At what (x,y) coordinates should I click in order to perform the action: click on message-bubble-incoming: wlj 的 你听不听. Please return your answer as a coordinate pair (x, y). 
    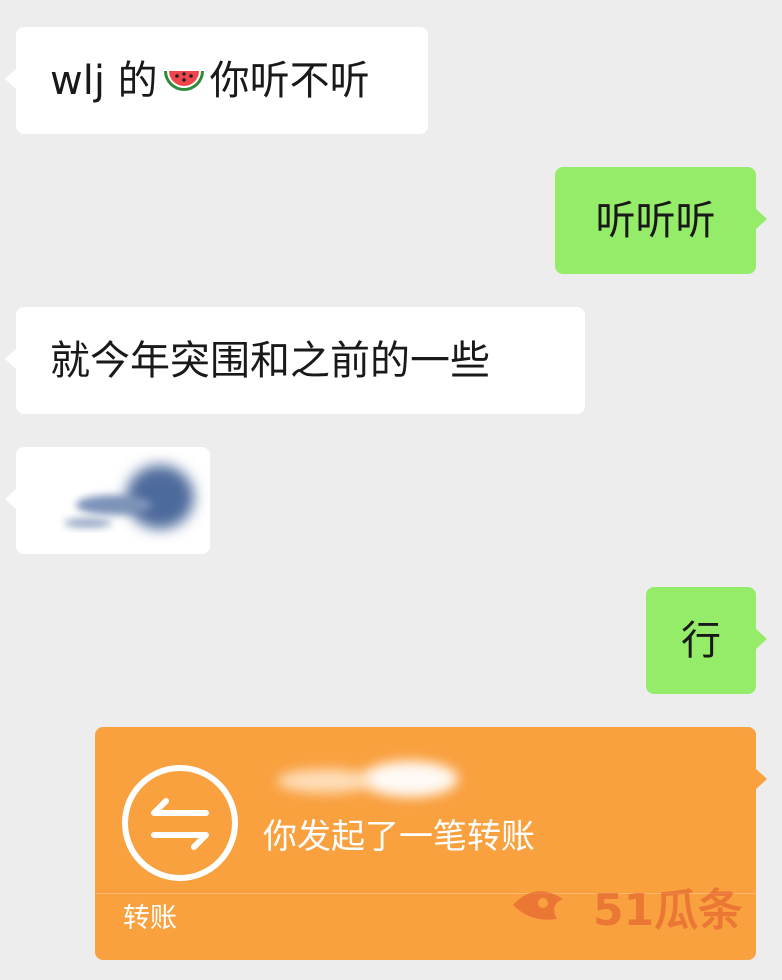
    Looking at the image, I should click on (216, 80).